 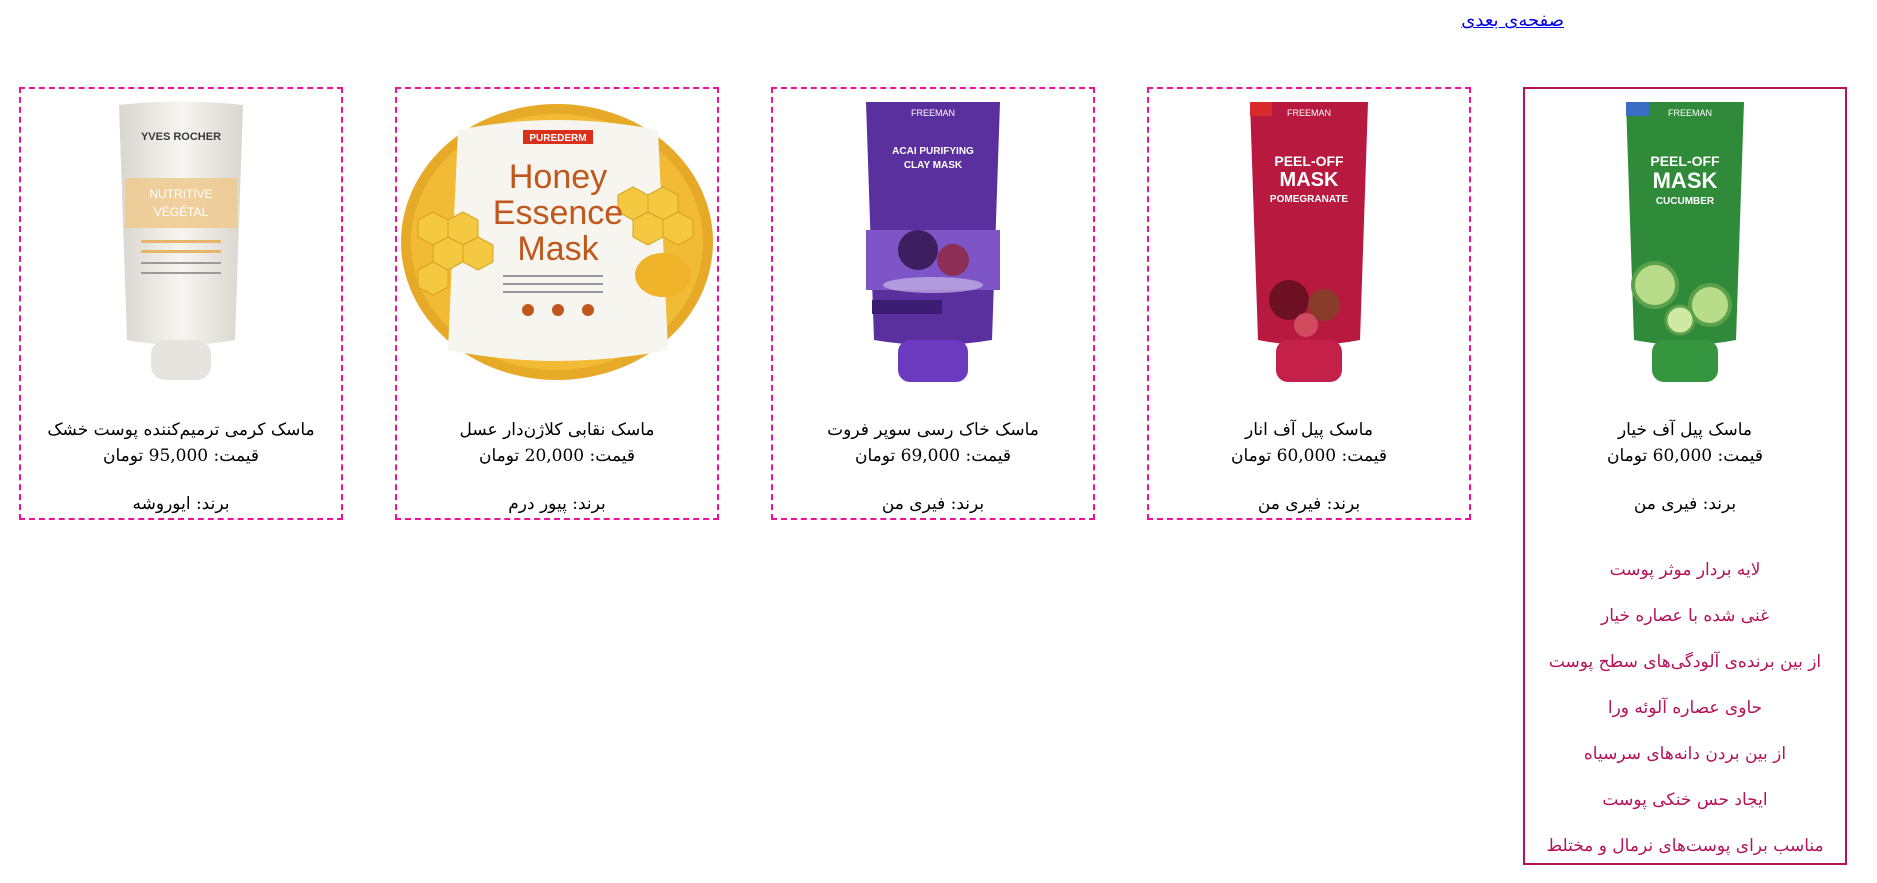 I want to click on product-image: FREEMAN PEEL-OFF MASK CUCUMBER, so click(x=1685, y=242).